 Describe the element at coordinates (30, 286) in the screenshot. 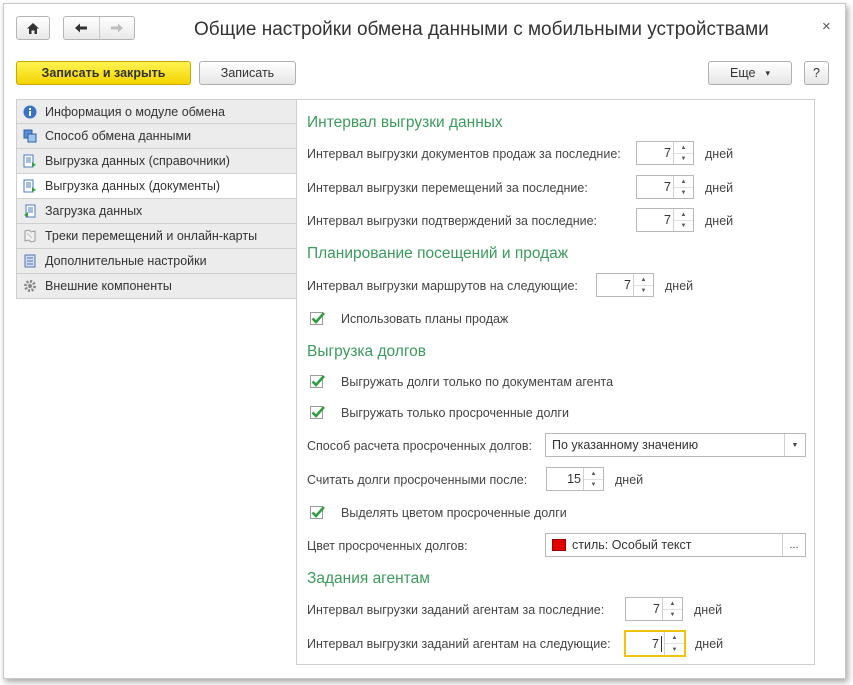

I see `gear-icon` at that location.